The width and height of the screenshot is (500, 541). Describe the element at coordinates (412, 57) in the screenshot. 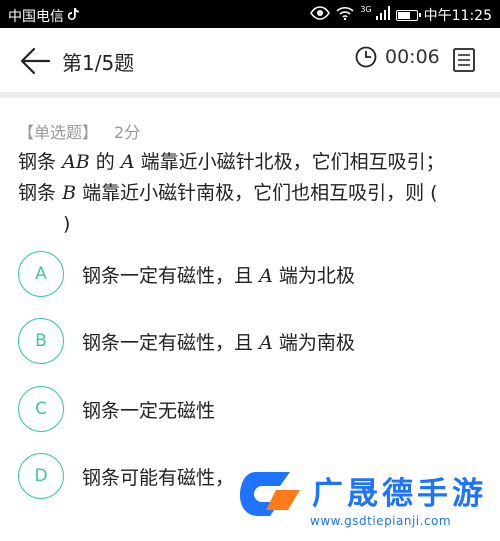

I see `timer-text: 00:06` at that location.